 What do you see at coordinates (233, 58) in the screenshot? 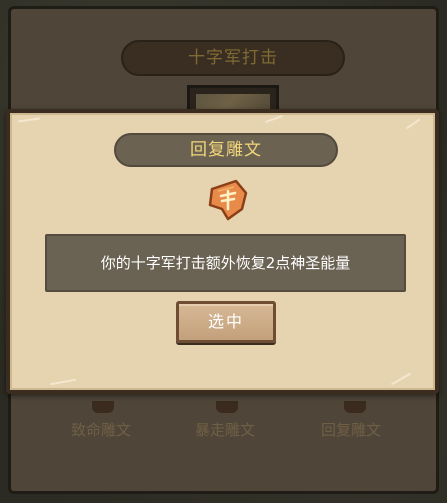
I see `background-title: 十字军打击` at bounding box center [233, 58].